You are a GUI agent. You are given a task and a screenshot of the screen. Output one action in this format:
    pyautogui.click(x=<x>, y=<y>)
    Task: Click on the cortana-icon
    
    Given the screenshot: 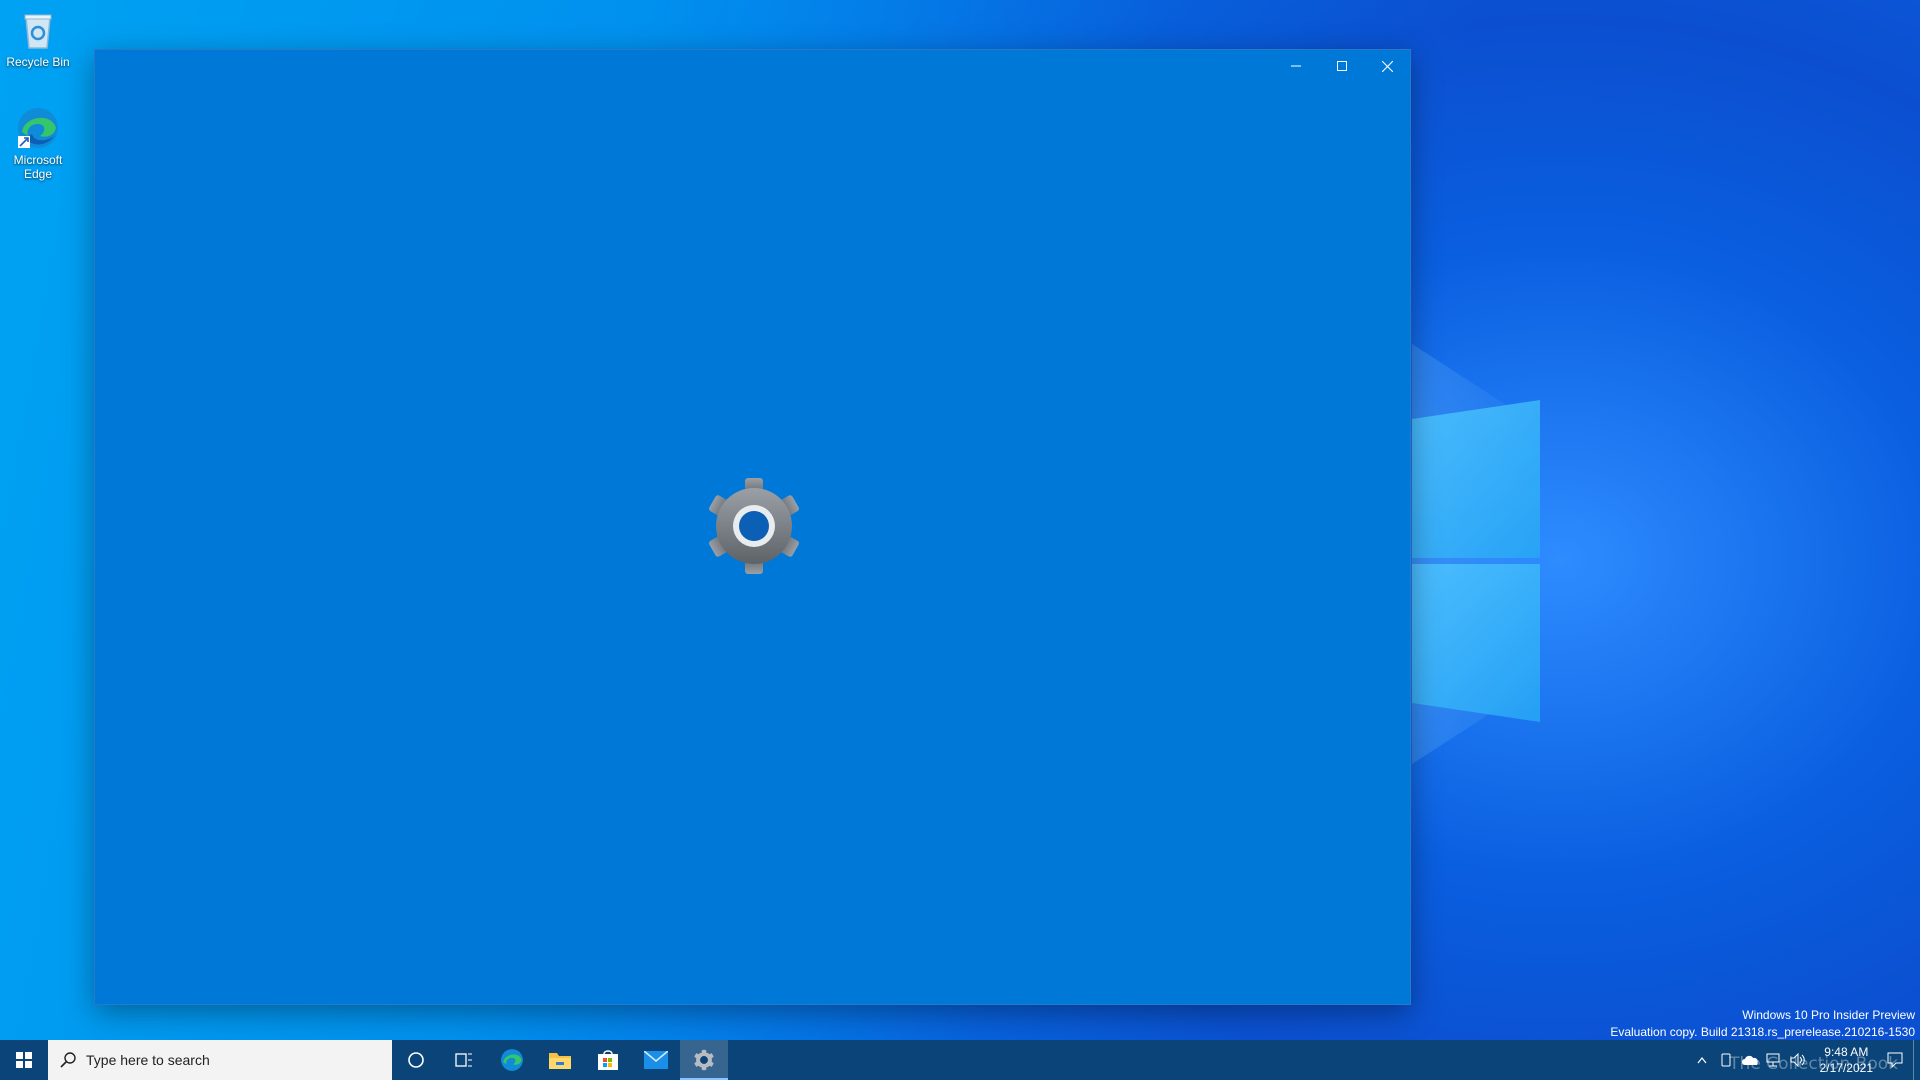 What is the action you would take?
    pyautogui.click(x=416, y=1060)
    